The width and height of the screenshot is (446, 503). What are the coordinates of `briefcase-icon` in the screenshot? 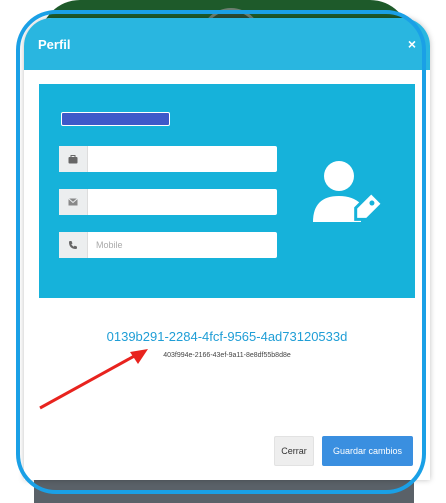 It's located at (73, 159).